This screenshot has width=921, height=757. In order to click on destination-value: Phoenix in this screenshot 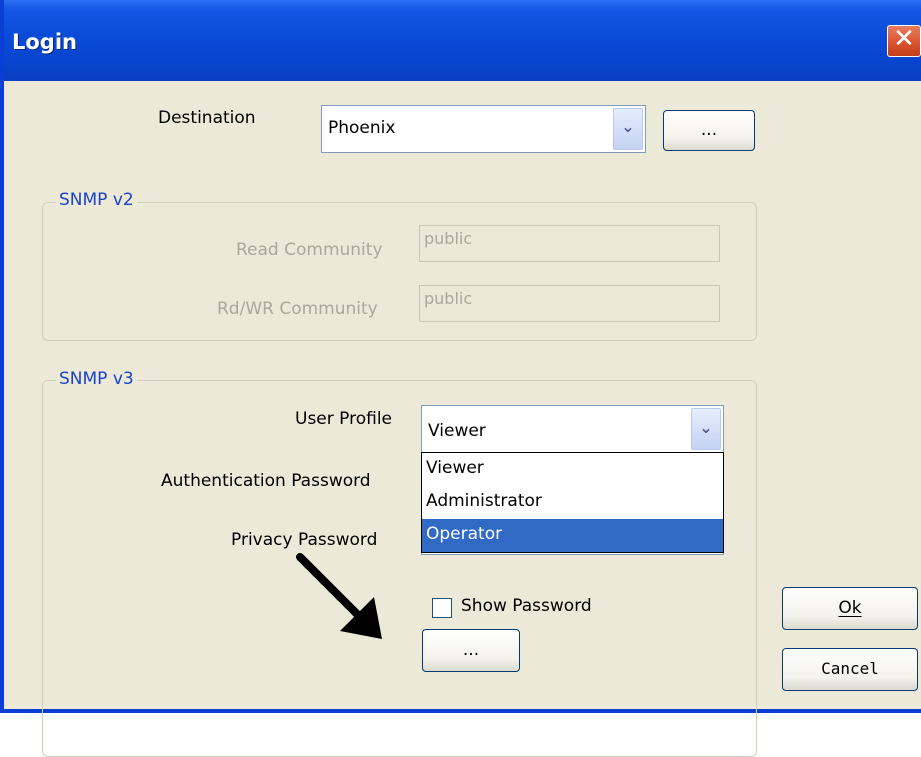, I will do `click(362, 128)`.